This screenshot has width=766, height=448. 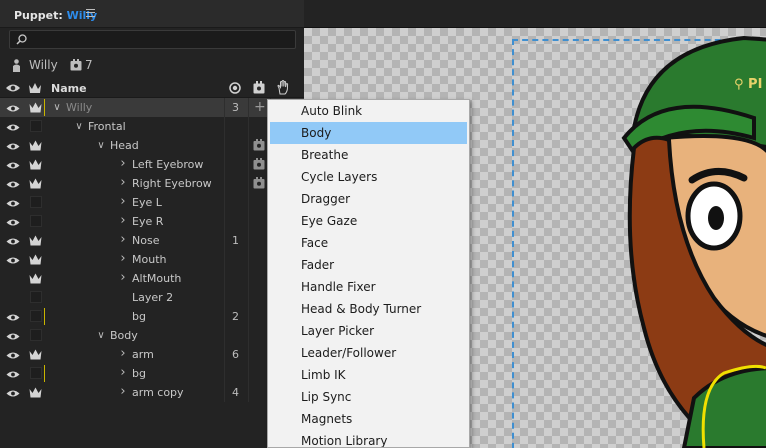 I want to click on menu-item: Magnets, so click(x=368, y=419).